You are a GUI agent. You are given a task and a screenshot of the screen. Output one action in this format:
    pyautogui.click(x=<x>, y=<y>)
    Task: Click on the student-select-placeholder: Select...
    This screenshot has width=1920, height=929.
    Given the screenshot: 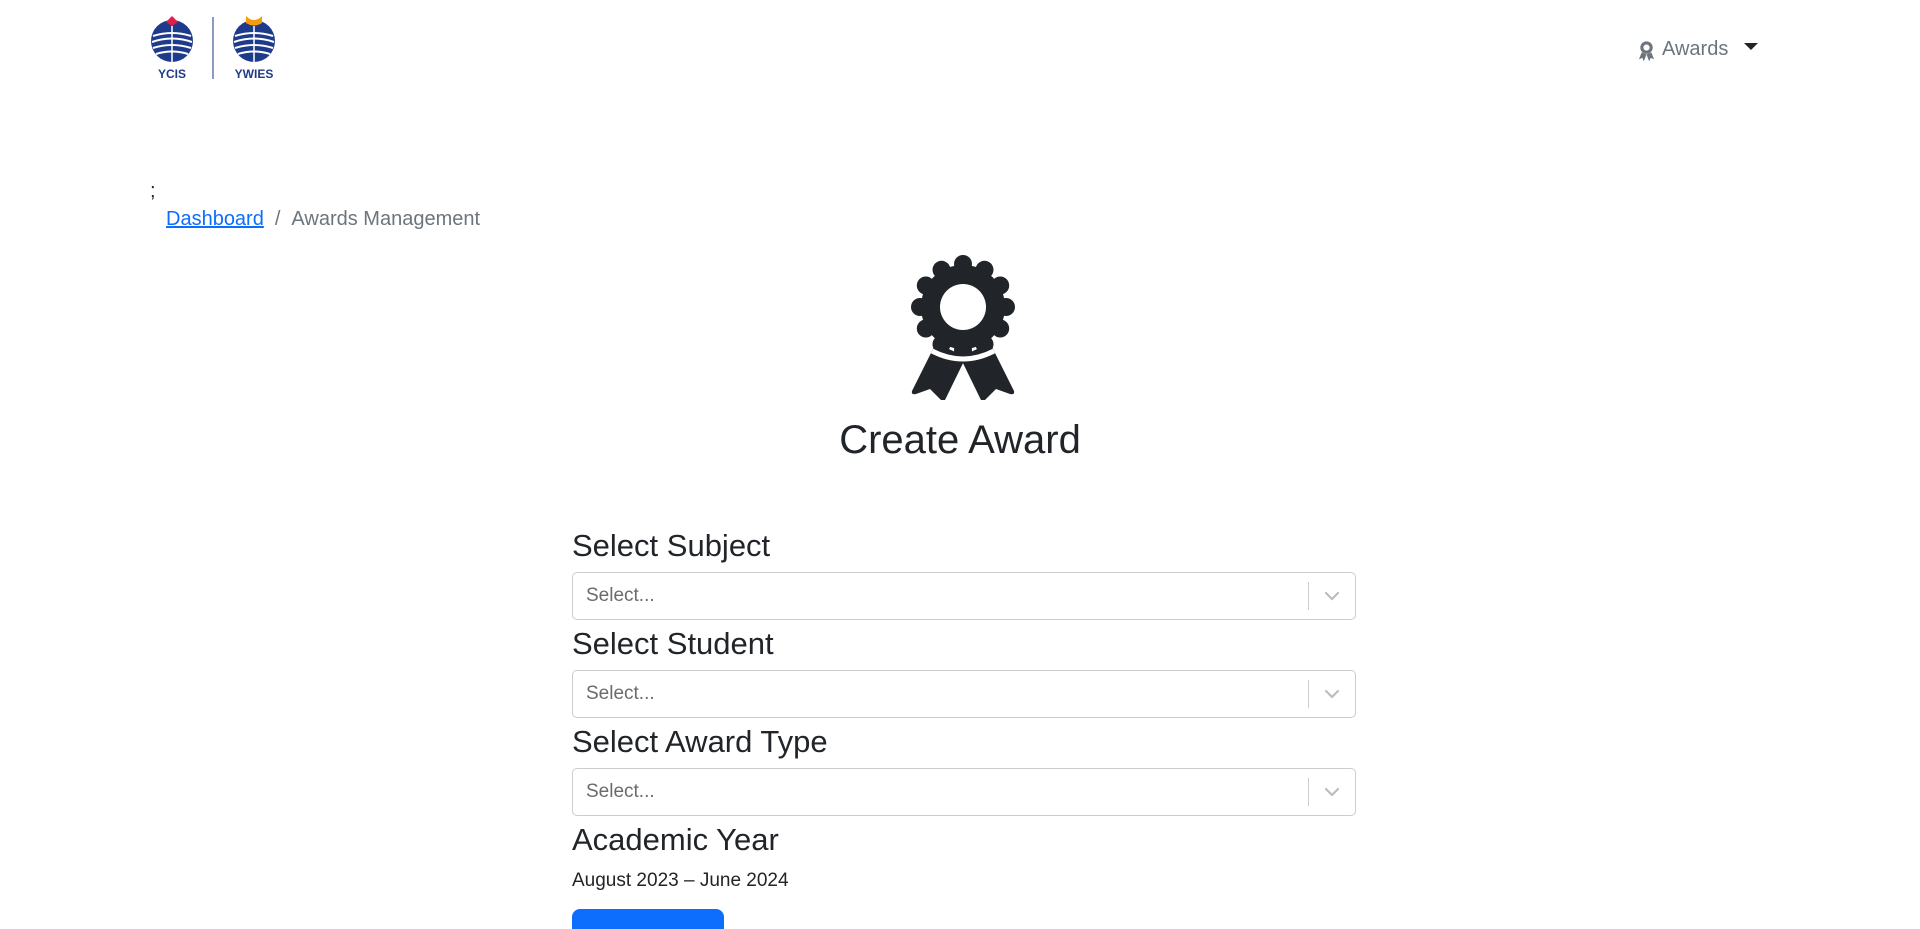 What is the action you would take?
    pyautogui.click(x=620, y=693)
    